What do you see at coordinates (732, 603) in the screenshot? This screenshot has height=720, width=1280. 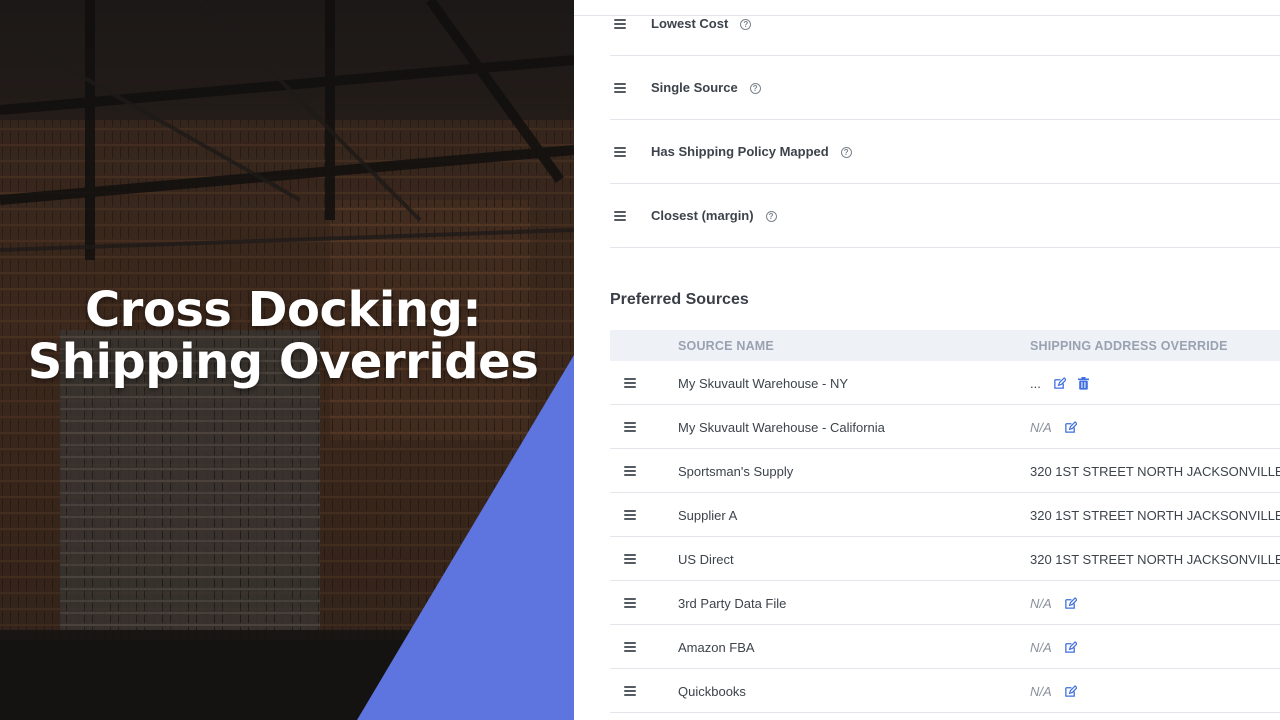 I see `source-name: 3rd Party Data File` at bounding box center [732, 603].